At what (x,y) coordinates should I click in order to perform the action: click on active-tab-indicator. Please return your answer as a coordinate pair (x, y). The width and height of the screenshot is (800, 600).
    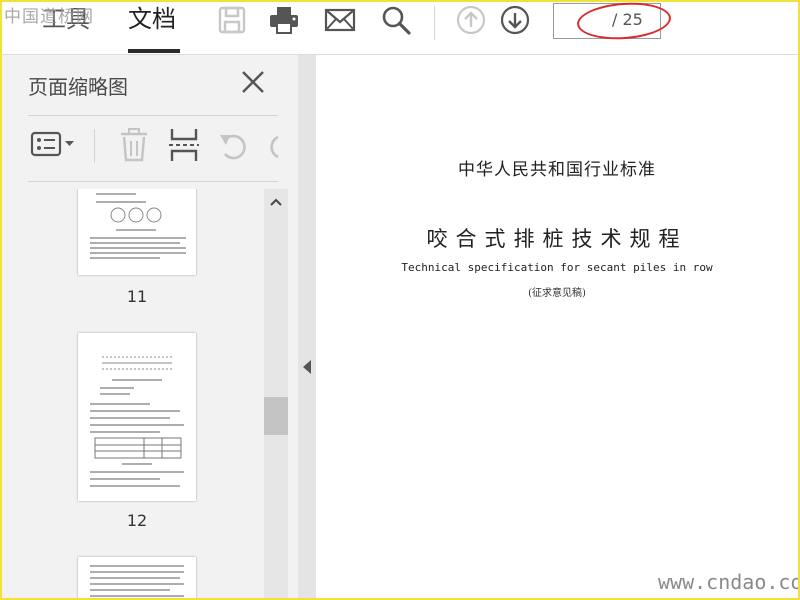
    Looking at the image, I should click on (154, 51).